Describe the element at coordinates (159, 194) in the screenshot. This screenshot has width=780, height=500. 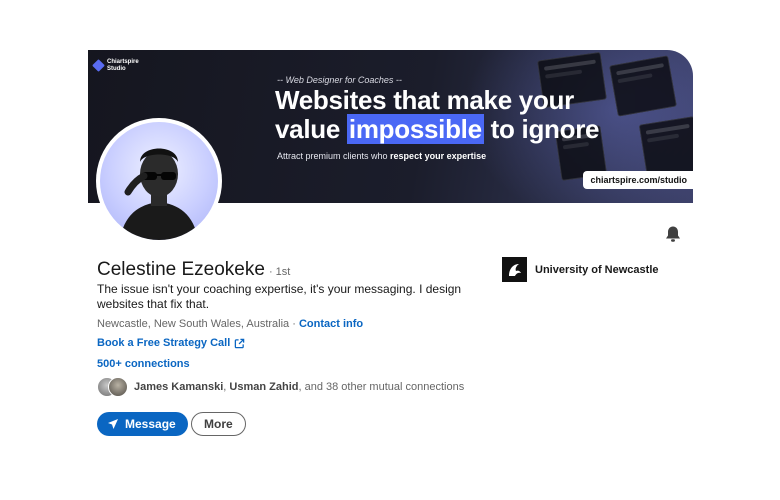
I see `person-silhouette-icon` at that location.